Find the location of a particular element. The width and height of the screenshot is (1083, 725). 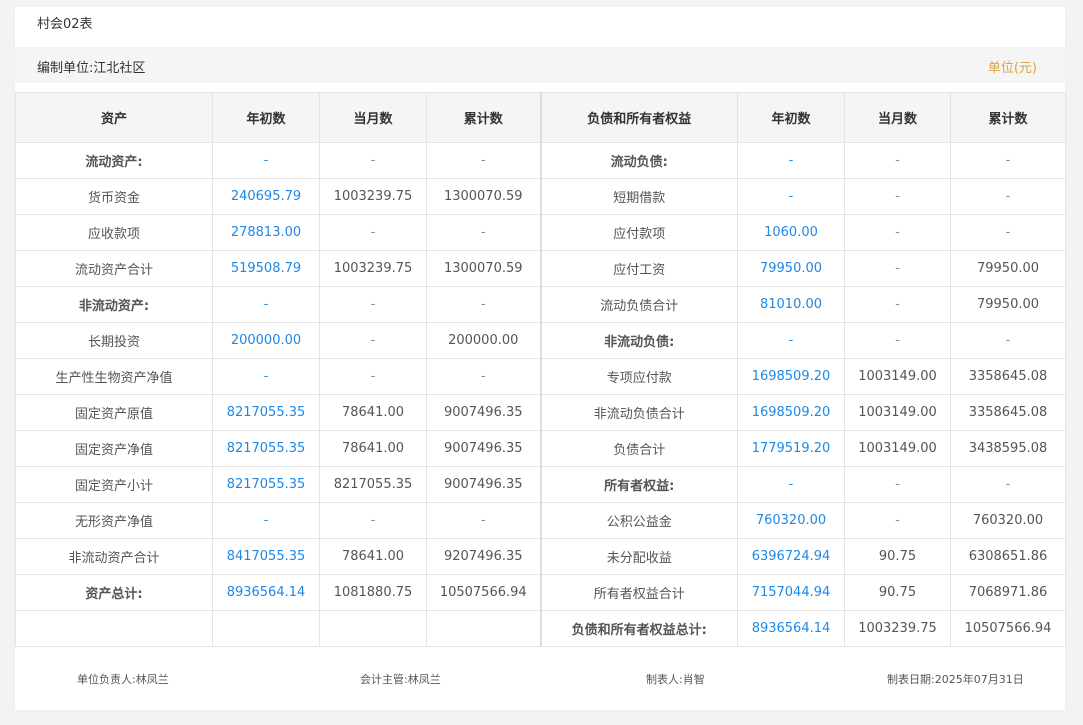

table-row: 非流动资产: - - - 流动负债合计 81010.00-79950.00 is located at coordinates (540, 304).